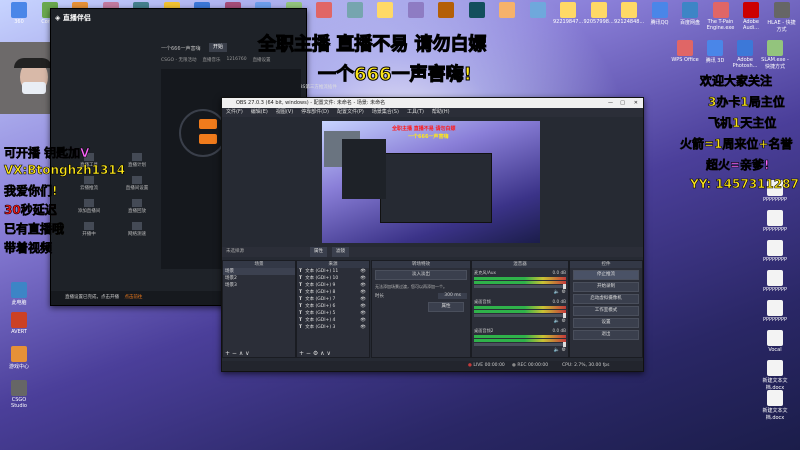  I want to click on assistant-tab: 直播音乐, so click(212, 60).